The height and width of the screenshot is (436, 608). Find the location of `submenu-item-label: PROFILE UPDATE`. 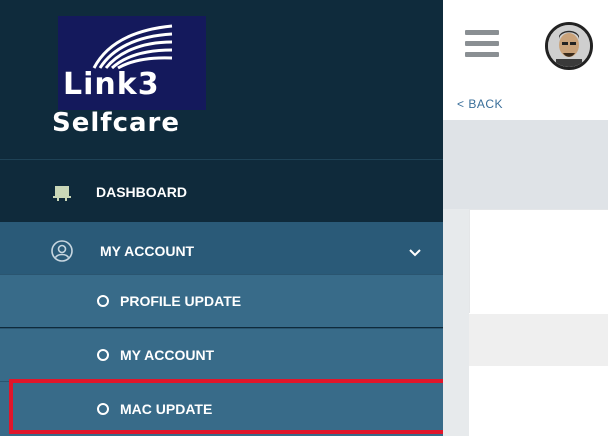

submenu-item-label: PROFILE UPDATE is located at coordinates (181, 301).